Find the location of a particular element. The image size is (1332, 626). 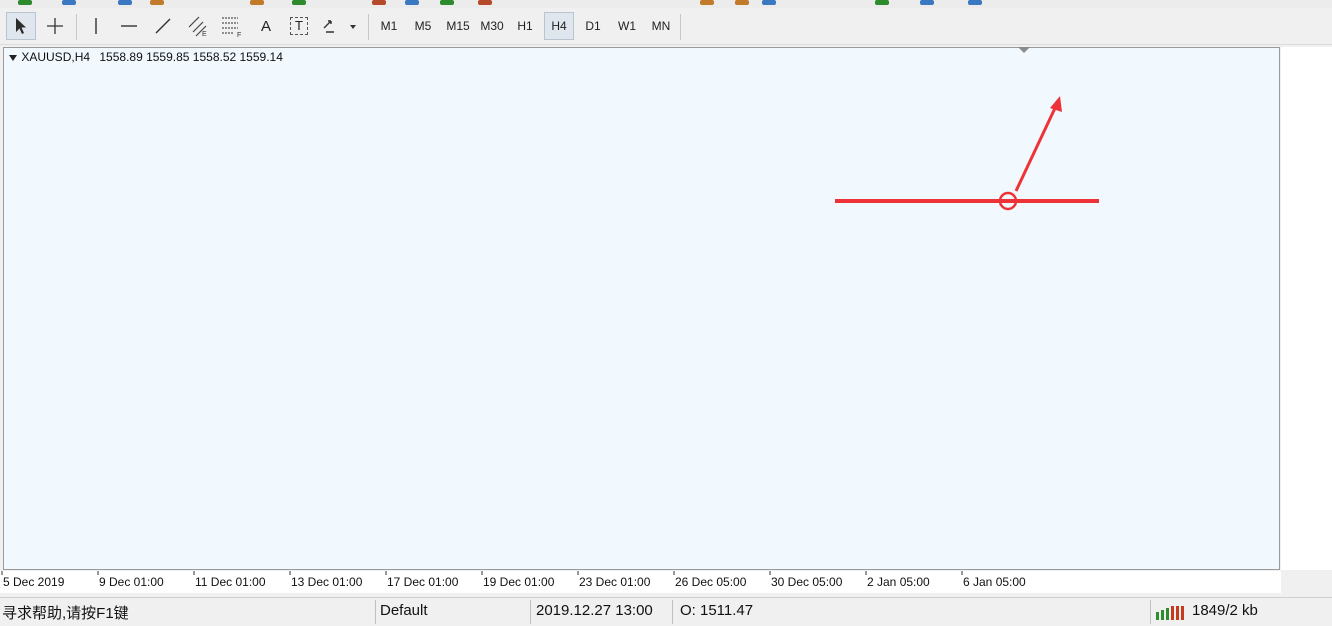

time-tick-label: 2 Jan 05:00 is located at coordinates (898, 582).